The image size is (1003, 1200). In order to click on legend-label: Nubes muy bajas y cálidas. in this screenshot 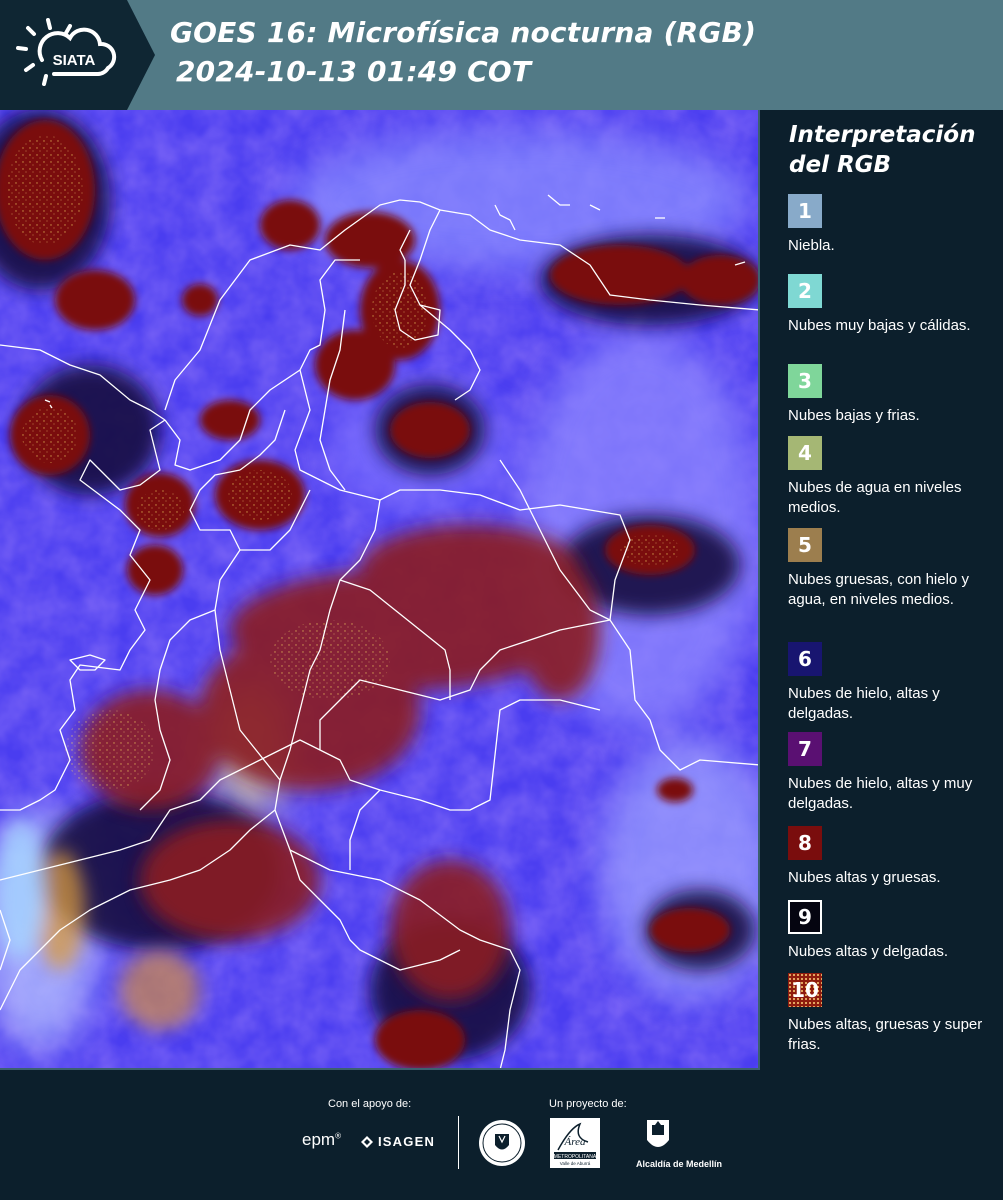, I will do `click(879, 325)`.